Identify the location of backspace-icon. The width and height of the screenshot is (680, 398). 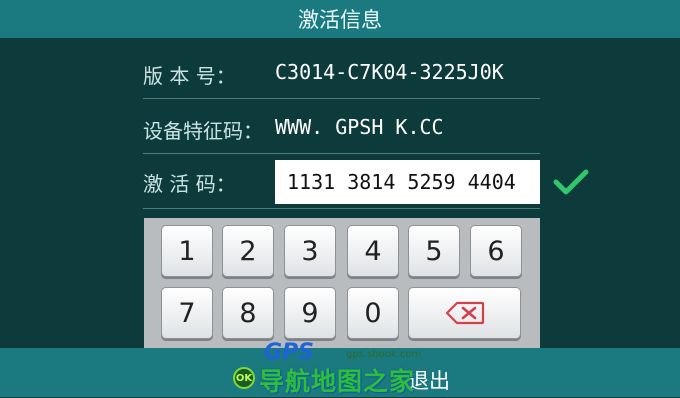
(464, 313).